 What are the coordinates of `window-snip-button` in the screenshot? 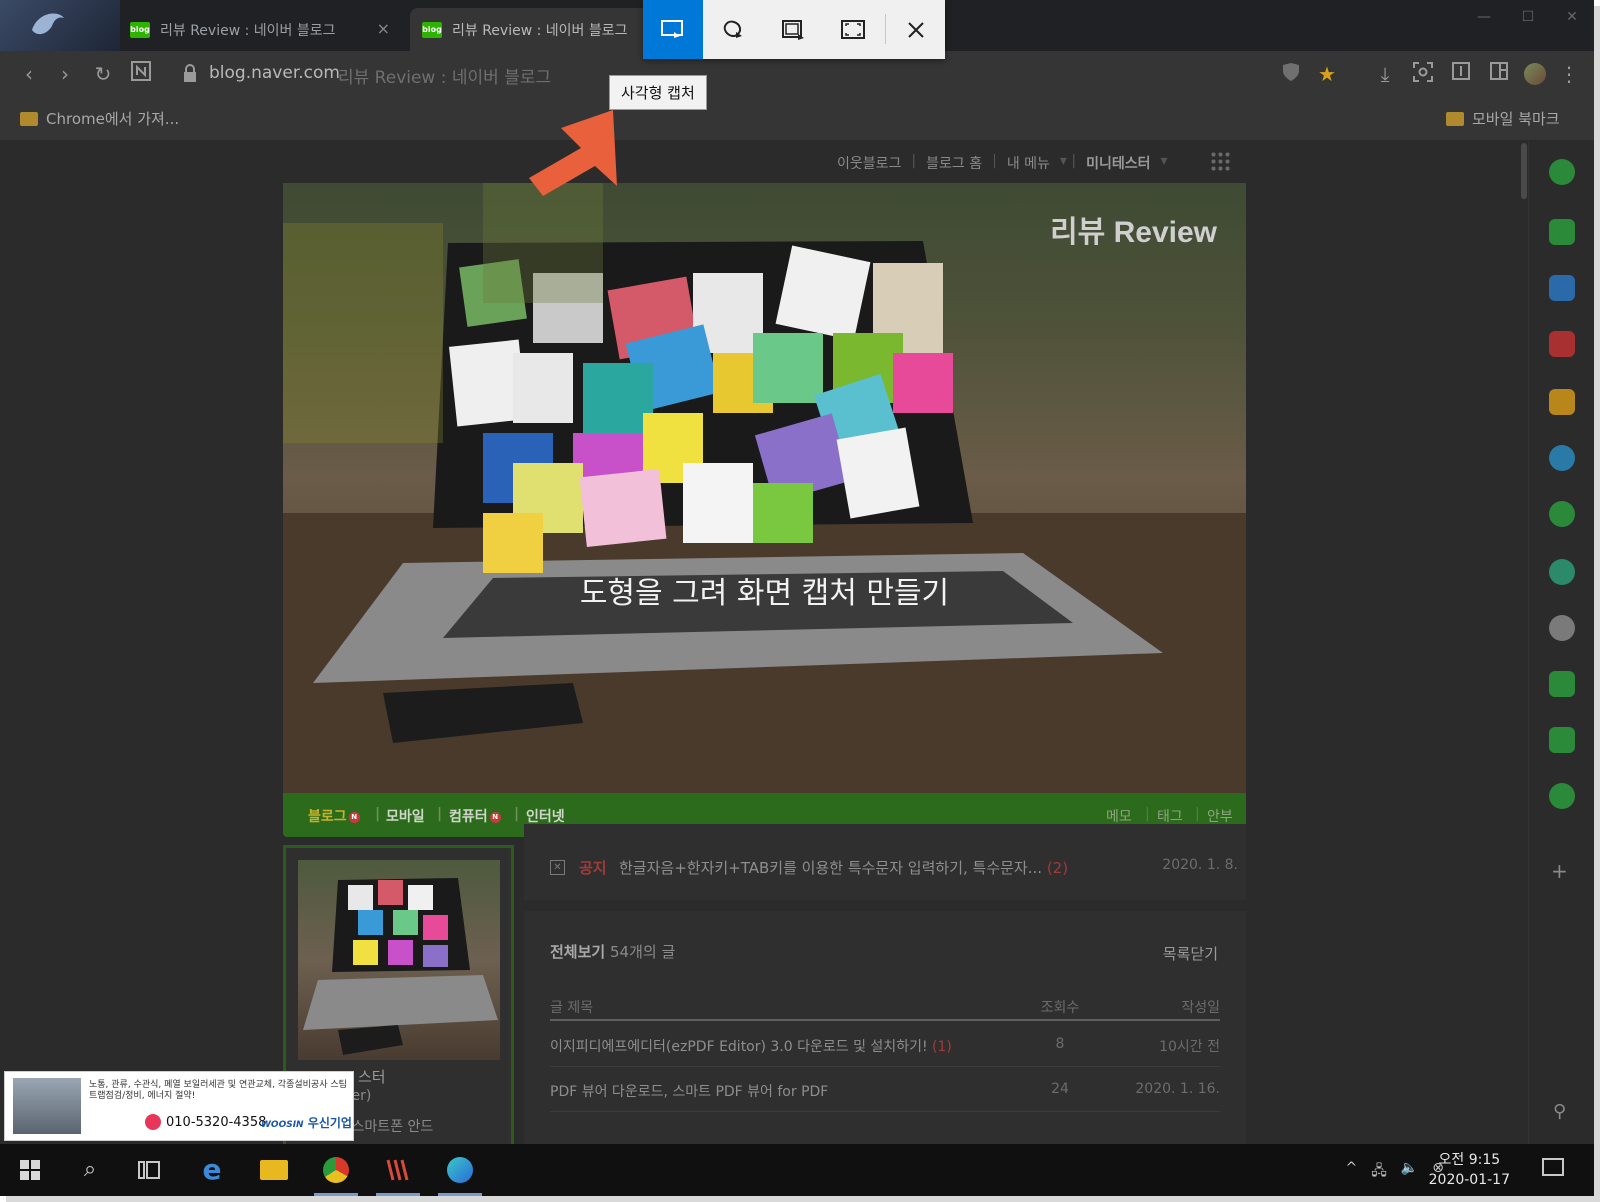 It's located at (793, 29).